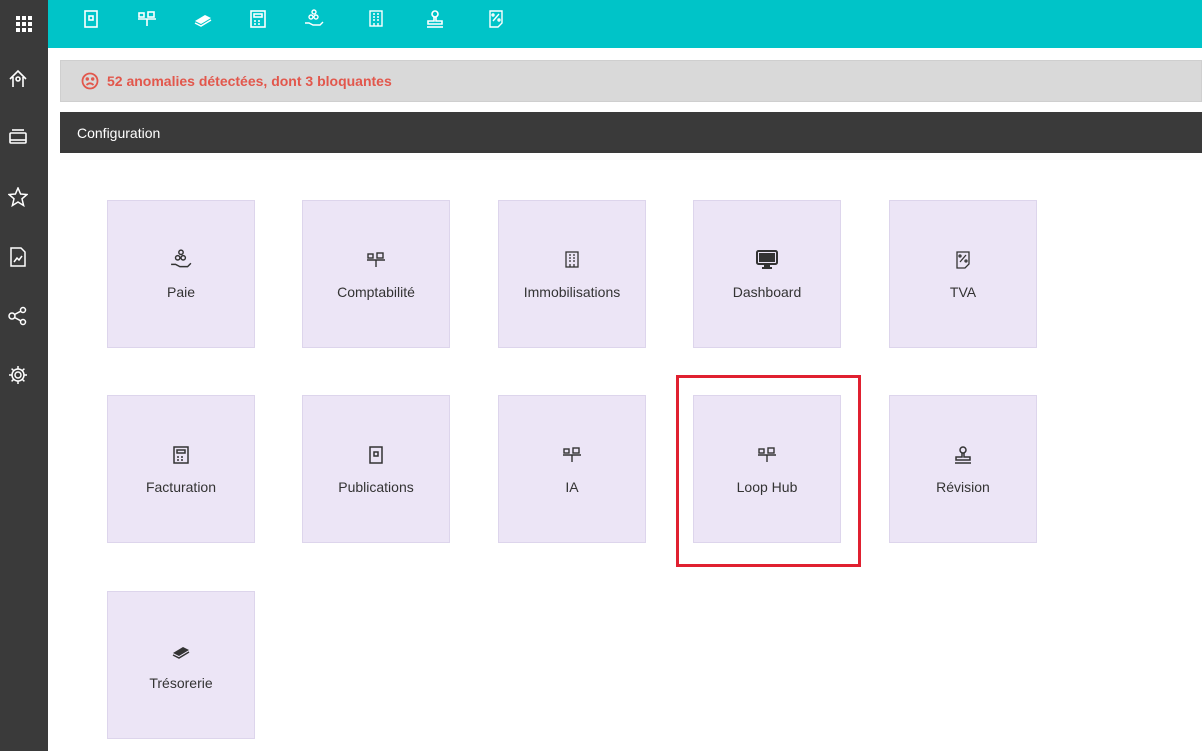 This screenshot has width=1202, height=751. I want to click on star-icon, so click(18, 197).